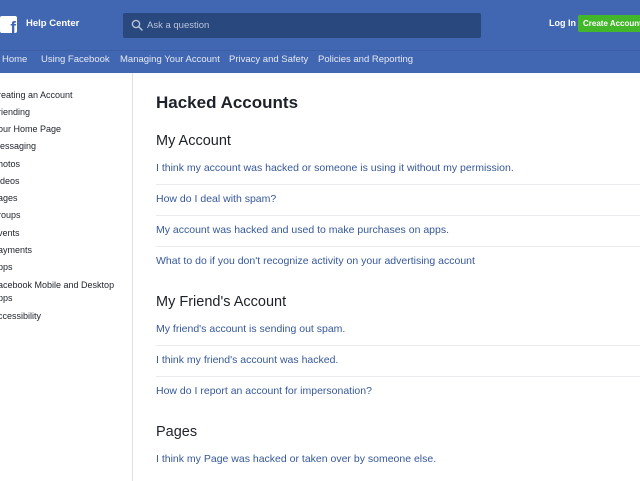  Describe the element at coordinates (20, 316) in the screenshot. I see `sidebar-item-accessibility: ccessibility` at that location.